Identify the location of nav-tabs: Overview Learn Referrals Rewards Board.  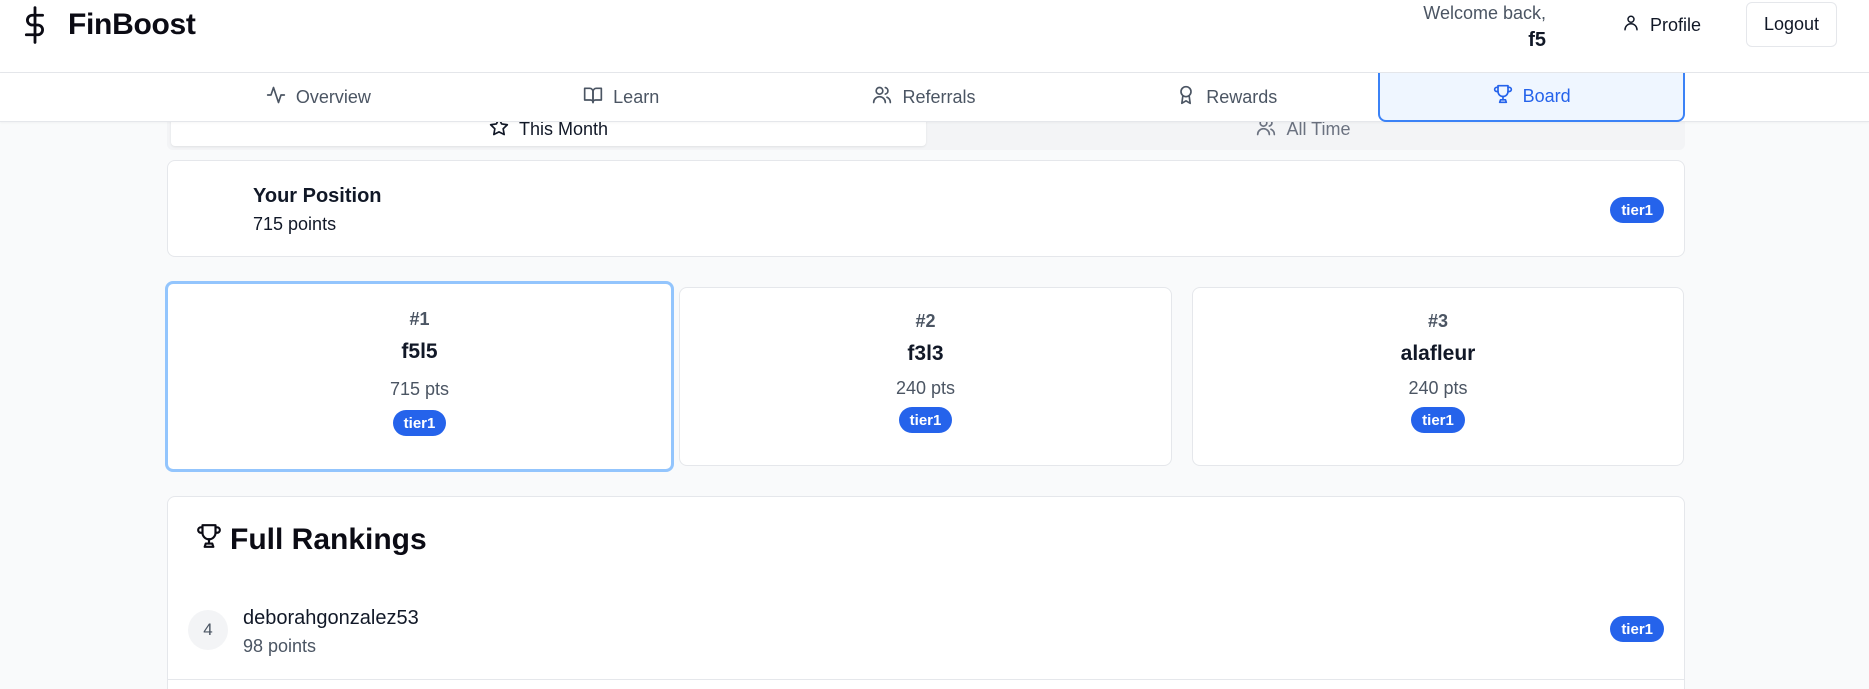
(926, 97).